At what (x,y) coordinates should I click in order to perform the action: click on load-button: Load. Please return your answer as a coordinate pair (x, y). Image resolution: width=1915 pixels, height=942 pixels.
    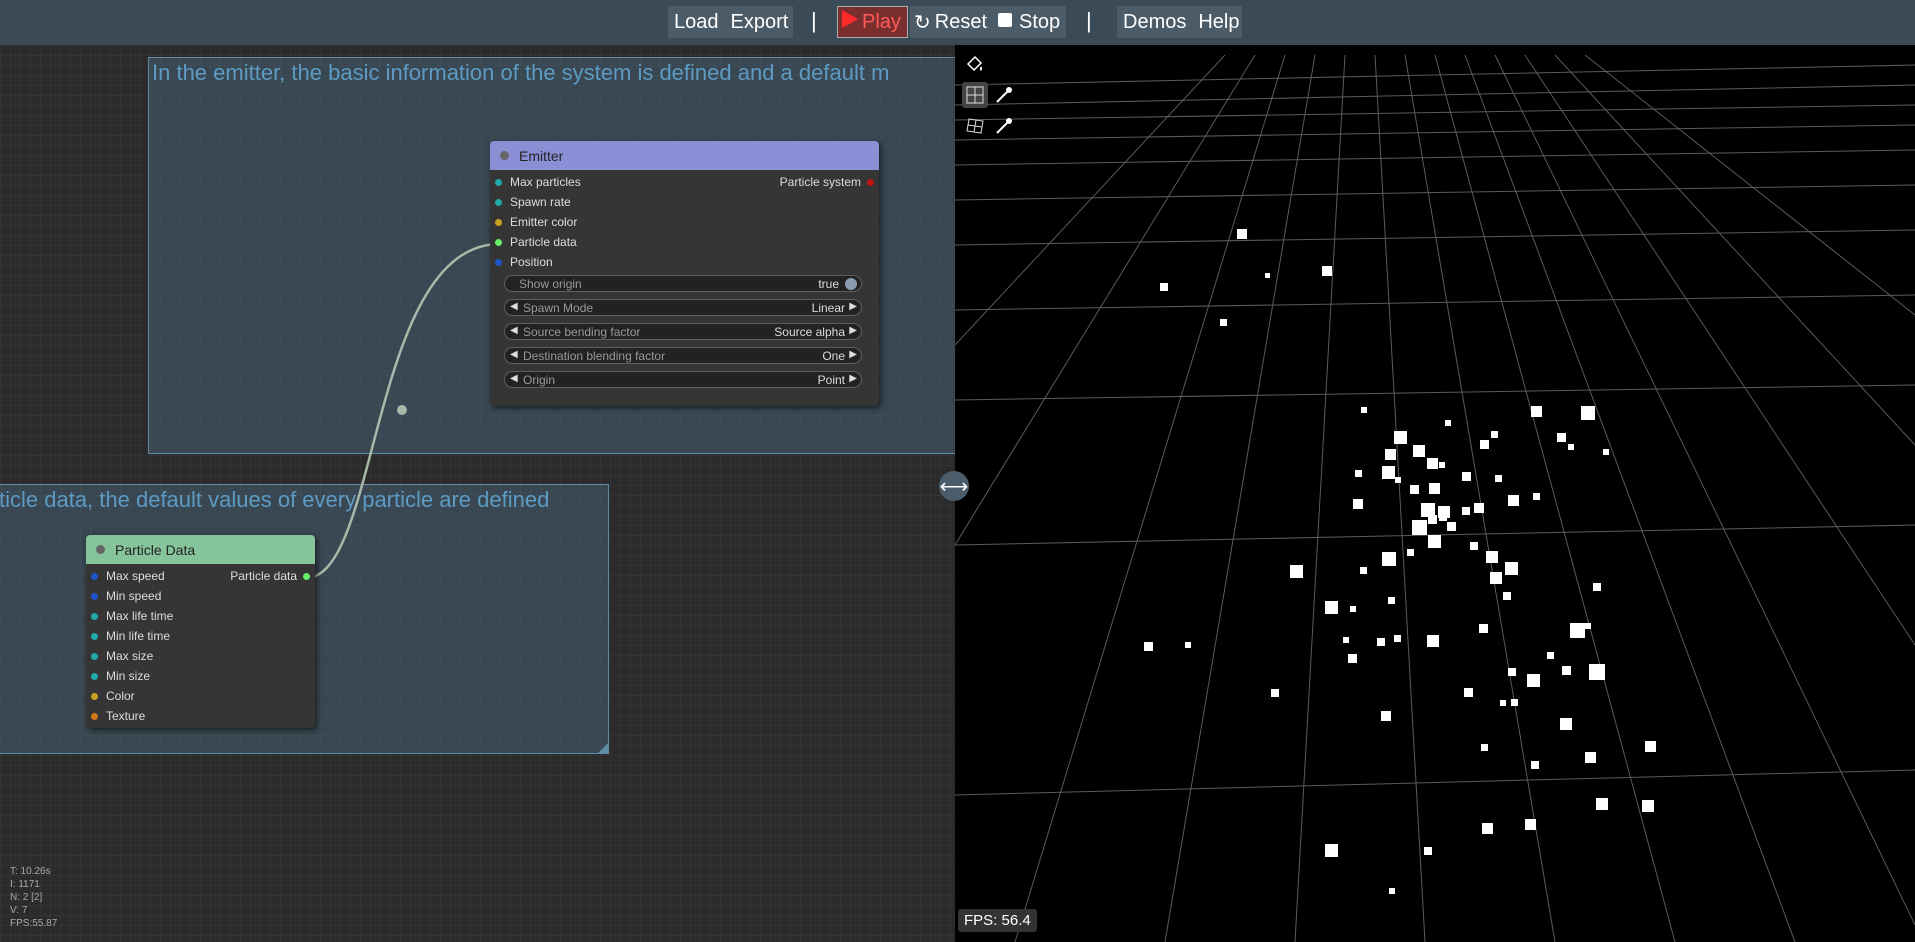
    Looking at the image, I should click on (696, 22).